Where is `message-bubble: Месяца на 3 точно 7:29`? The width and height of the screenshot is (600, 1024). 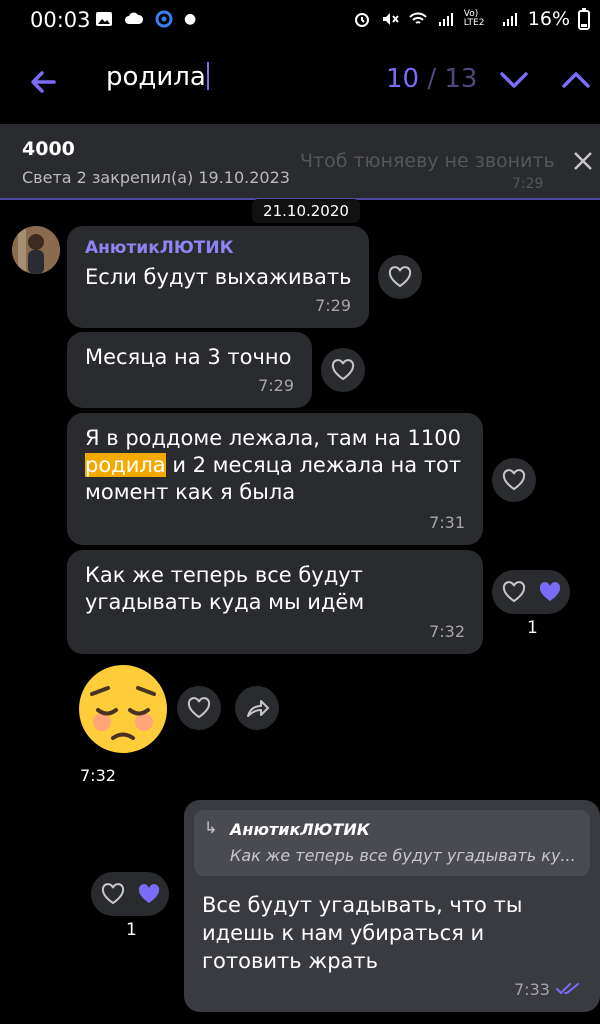 message-bubble: Месяца на 3 точно 7:29 is located at coordinates (189, 370).